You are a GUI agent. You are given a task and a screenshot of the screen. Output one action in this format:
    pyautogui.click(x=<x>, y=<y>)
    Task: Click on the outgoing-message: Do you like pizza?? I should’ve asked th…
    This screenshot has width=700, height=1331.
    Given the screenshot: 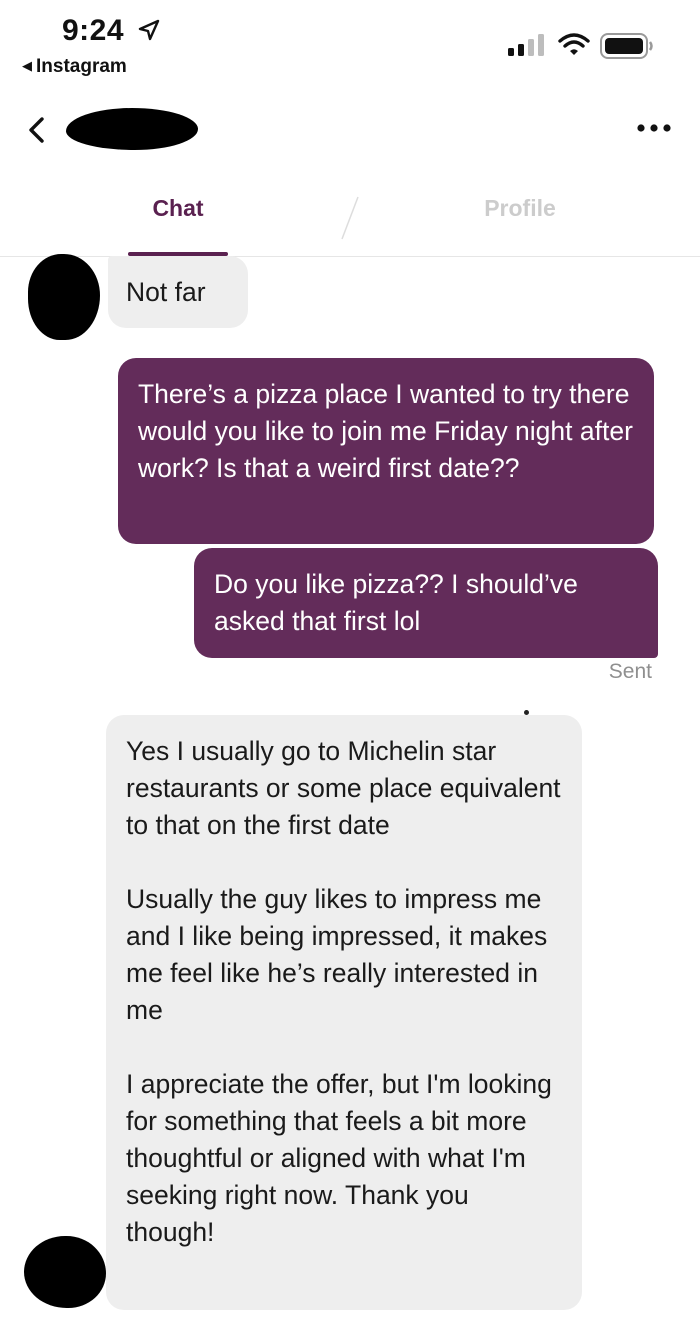 What is the action you would take?
    pyautogui.click(x=426, y=603)
    